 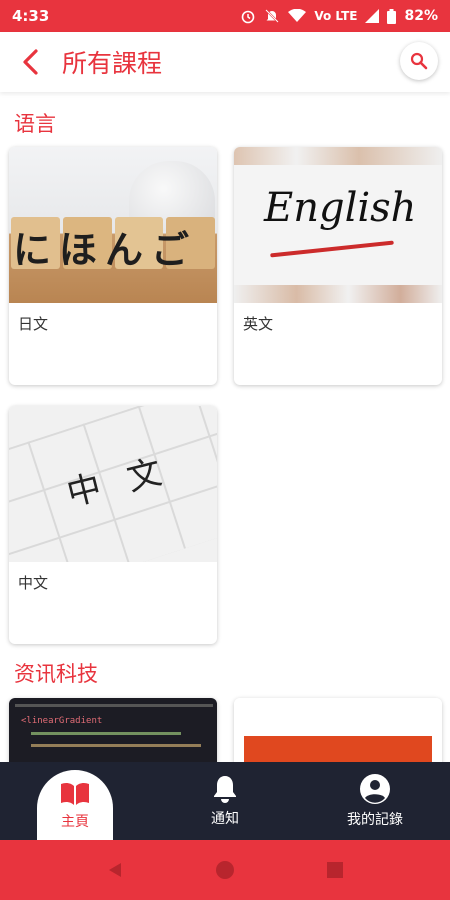 What do you see at coordinates (258, 324) in the screenshot?
I see `course-label: 英文` at bounding box center [258, 324].